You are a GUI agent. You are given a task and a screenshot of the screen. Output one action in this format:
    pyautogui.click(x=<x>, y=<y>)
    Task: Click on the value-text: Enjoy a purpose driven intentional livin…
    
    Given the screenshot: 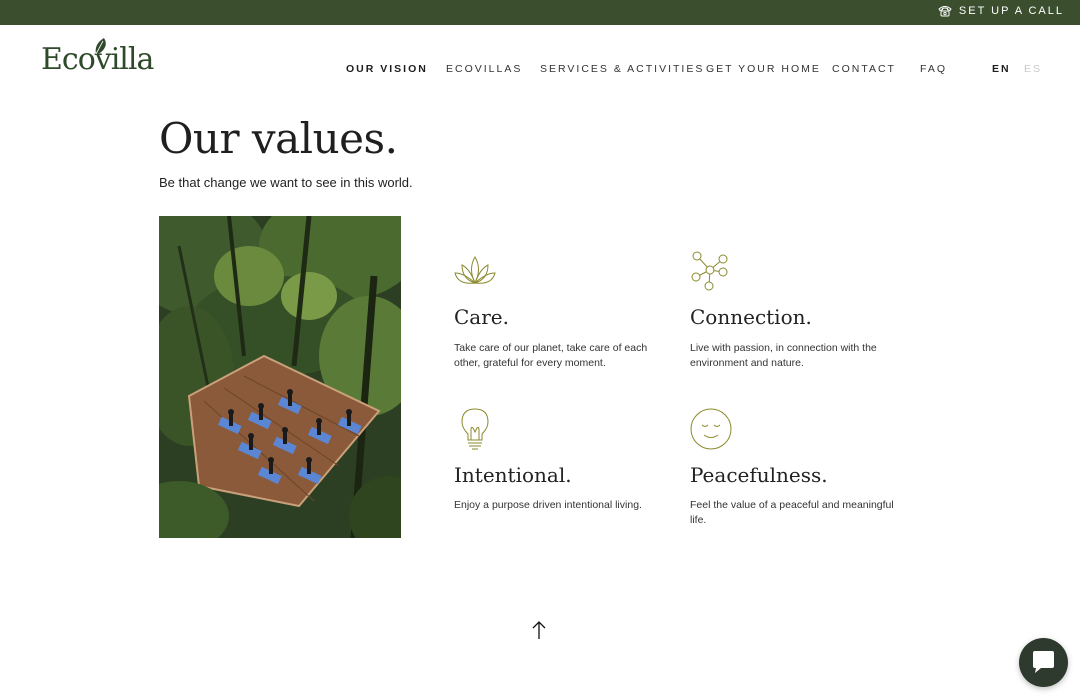 What is the action you would take?
    pyautogui.click(x=548, y=505)
    